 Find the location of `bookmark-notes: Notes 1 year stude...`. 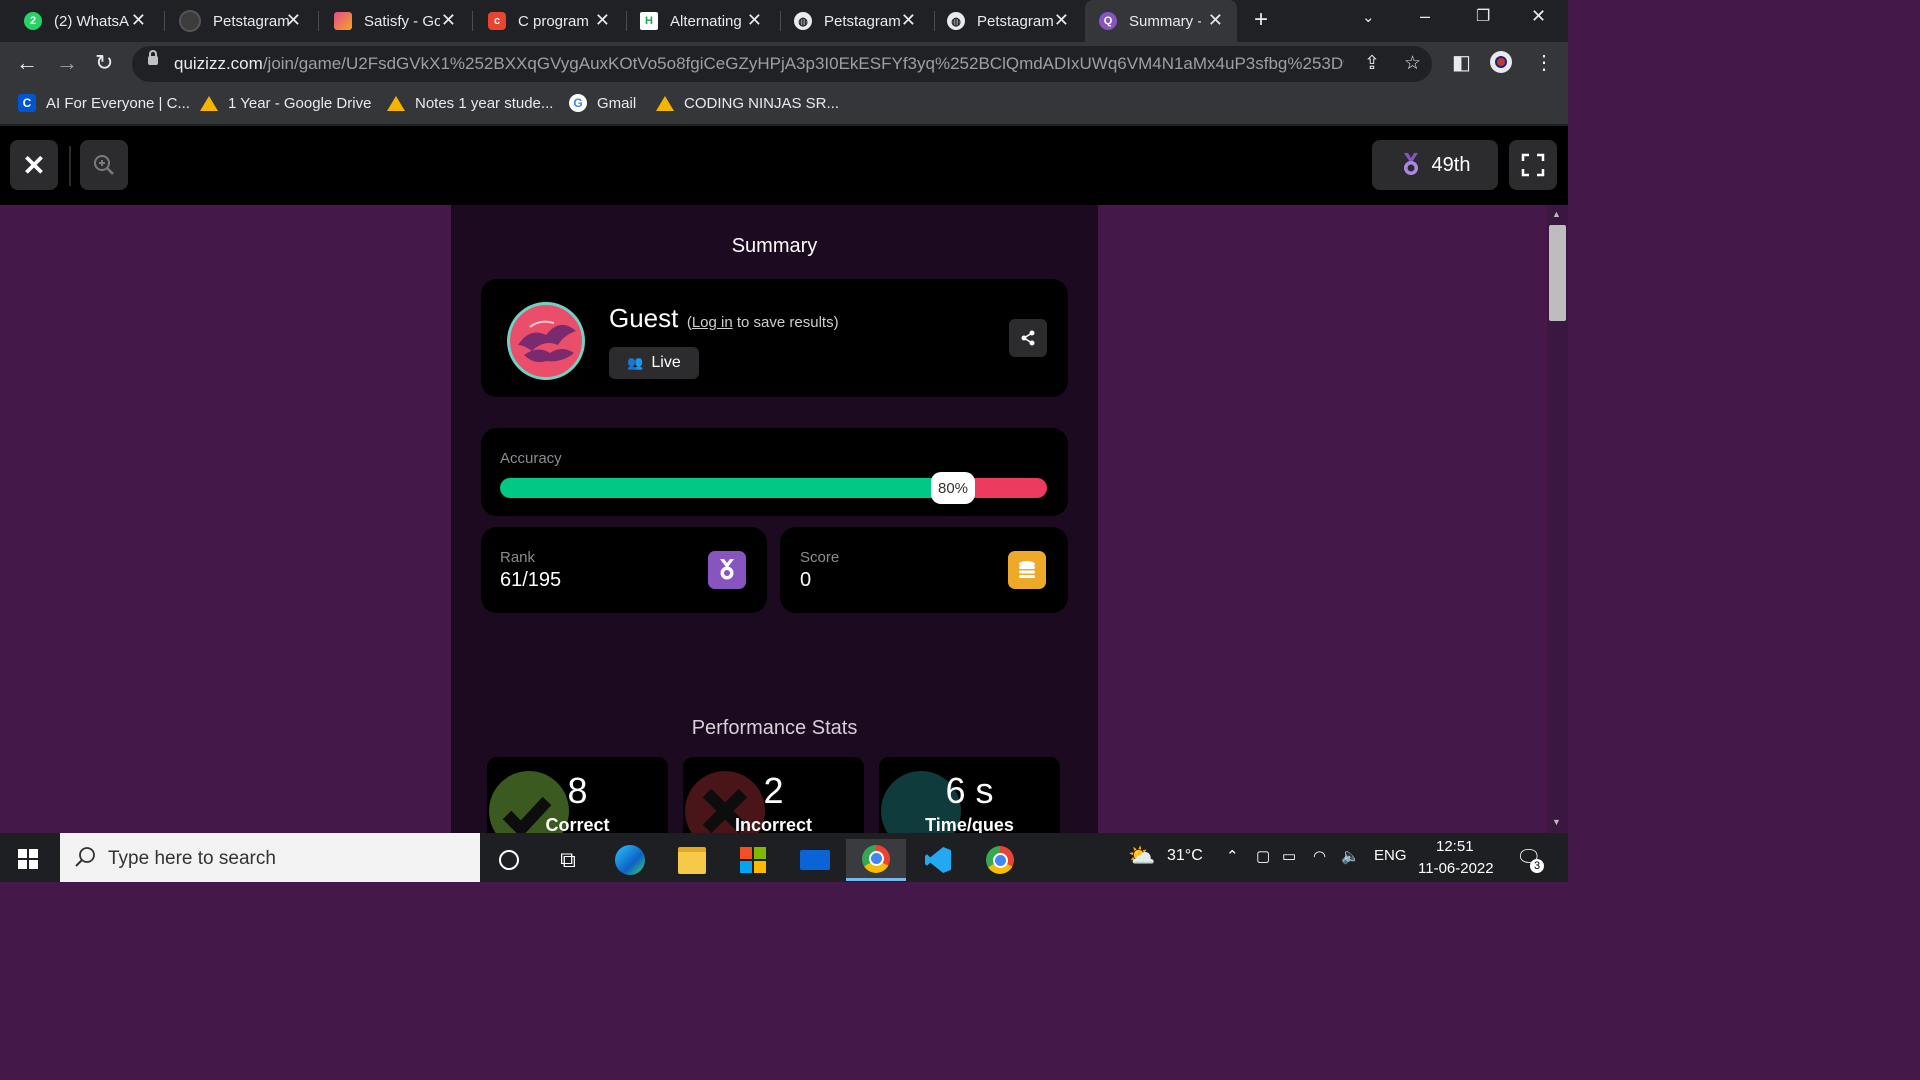

bookmark-notes: Notes 1 year stude... is located at coordinates (470, 103).